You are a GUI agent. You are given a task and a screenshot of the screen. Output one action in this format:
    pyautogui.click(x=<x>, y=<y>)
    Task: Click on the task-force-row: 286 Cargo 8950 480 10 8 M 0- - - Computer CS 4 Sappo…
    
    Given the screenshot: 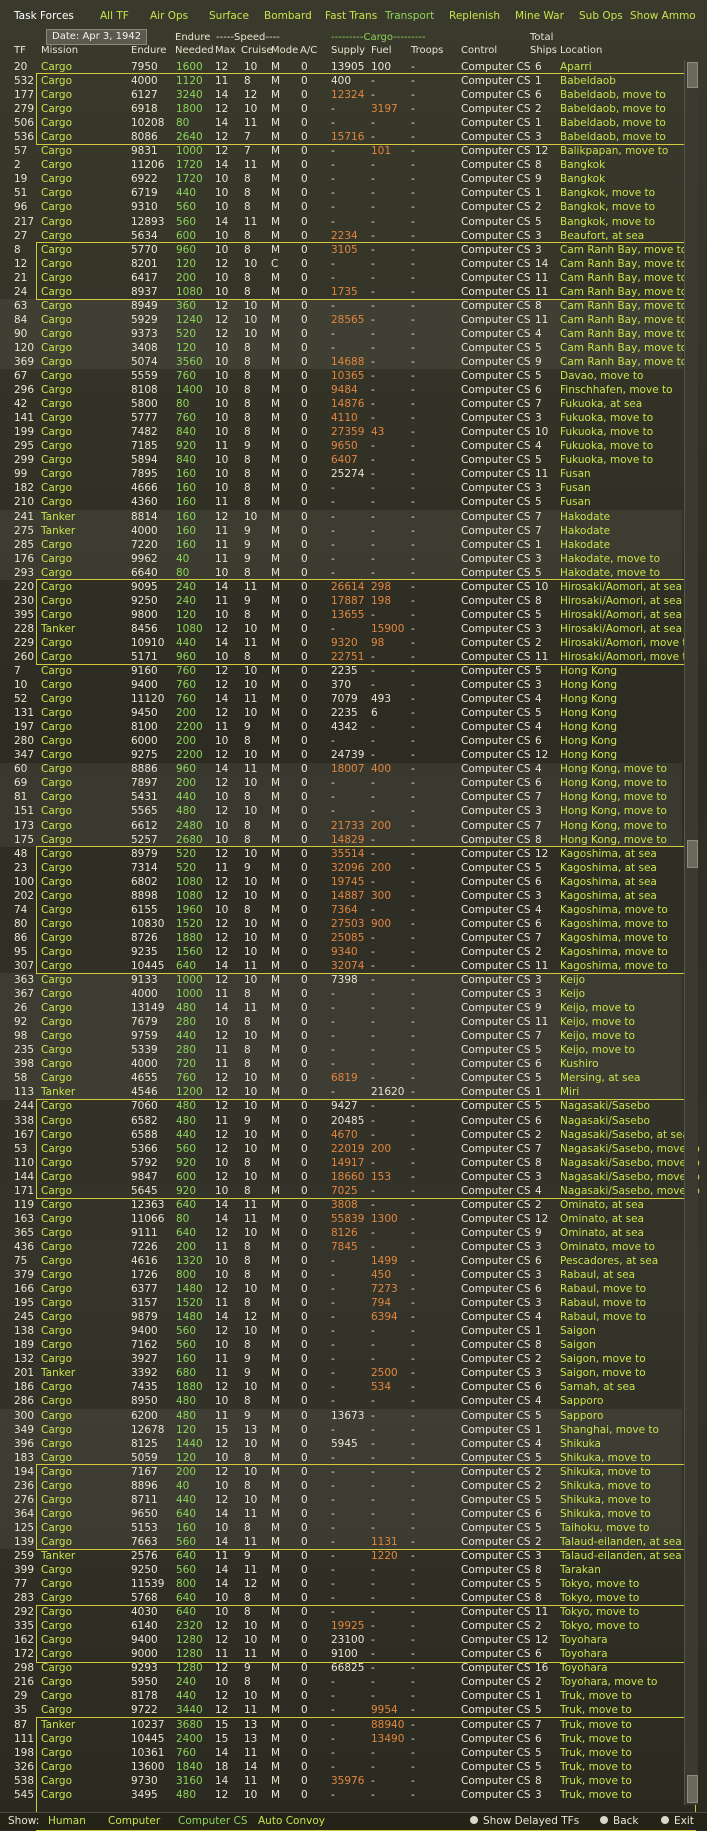 What is the action you would take?
    pyautogui.click(x=341, y=1401)
    